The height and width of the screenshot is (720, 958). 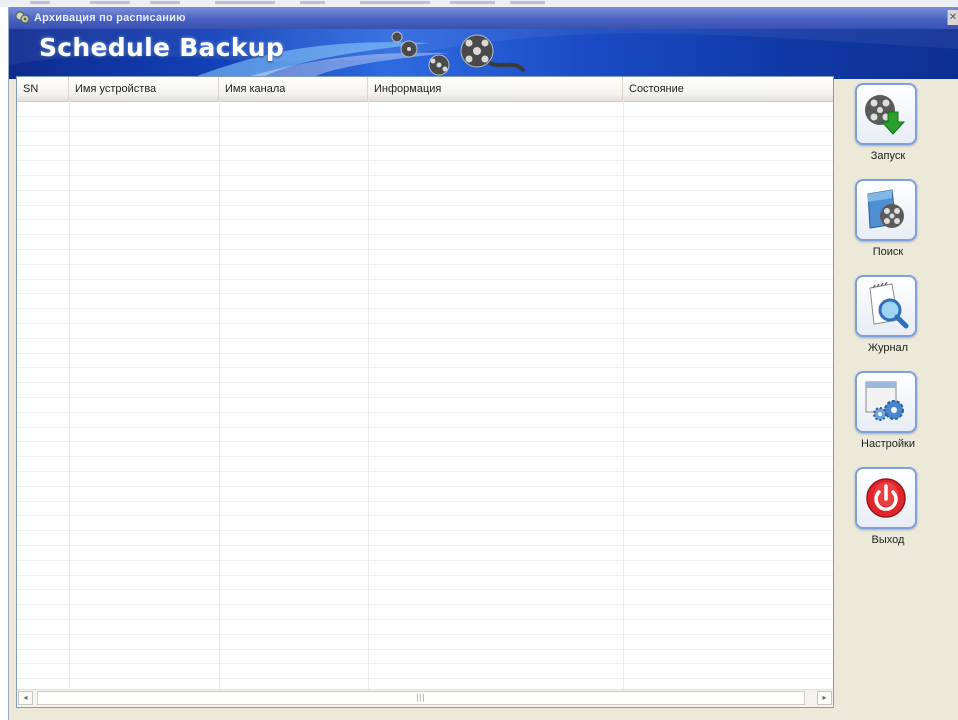 What do you see at coordinates (483, 18) in the screenshot?
I see `title-bar: Архивация по расписанию ✕` at bounding box center [483, 18].